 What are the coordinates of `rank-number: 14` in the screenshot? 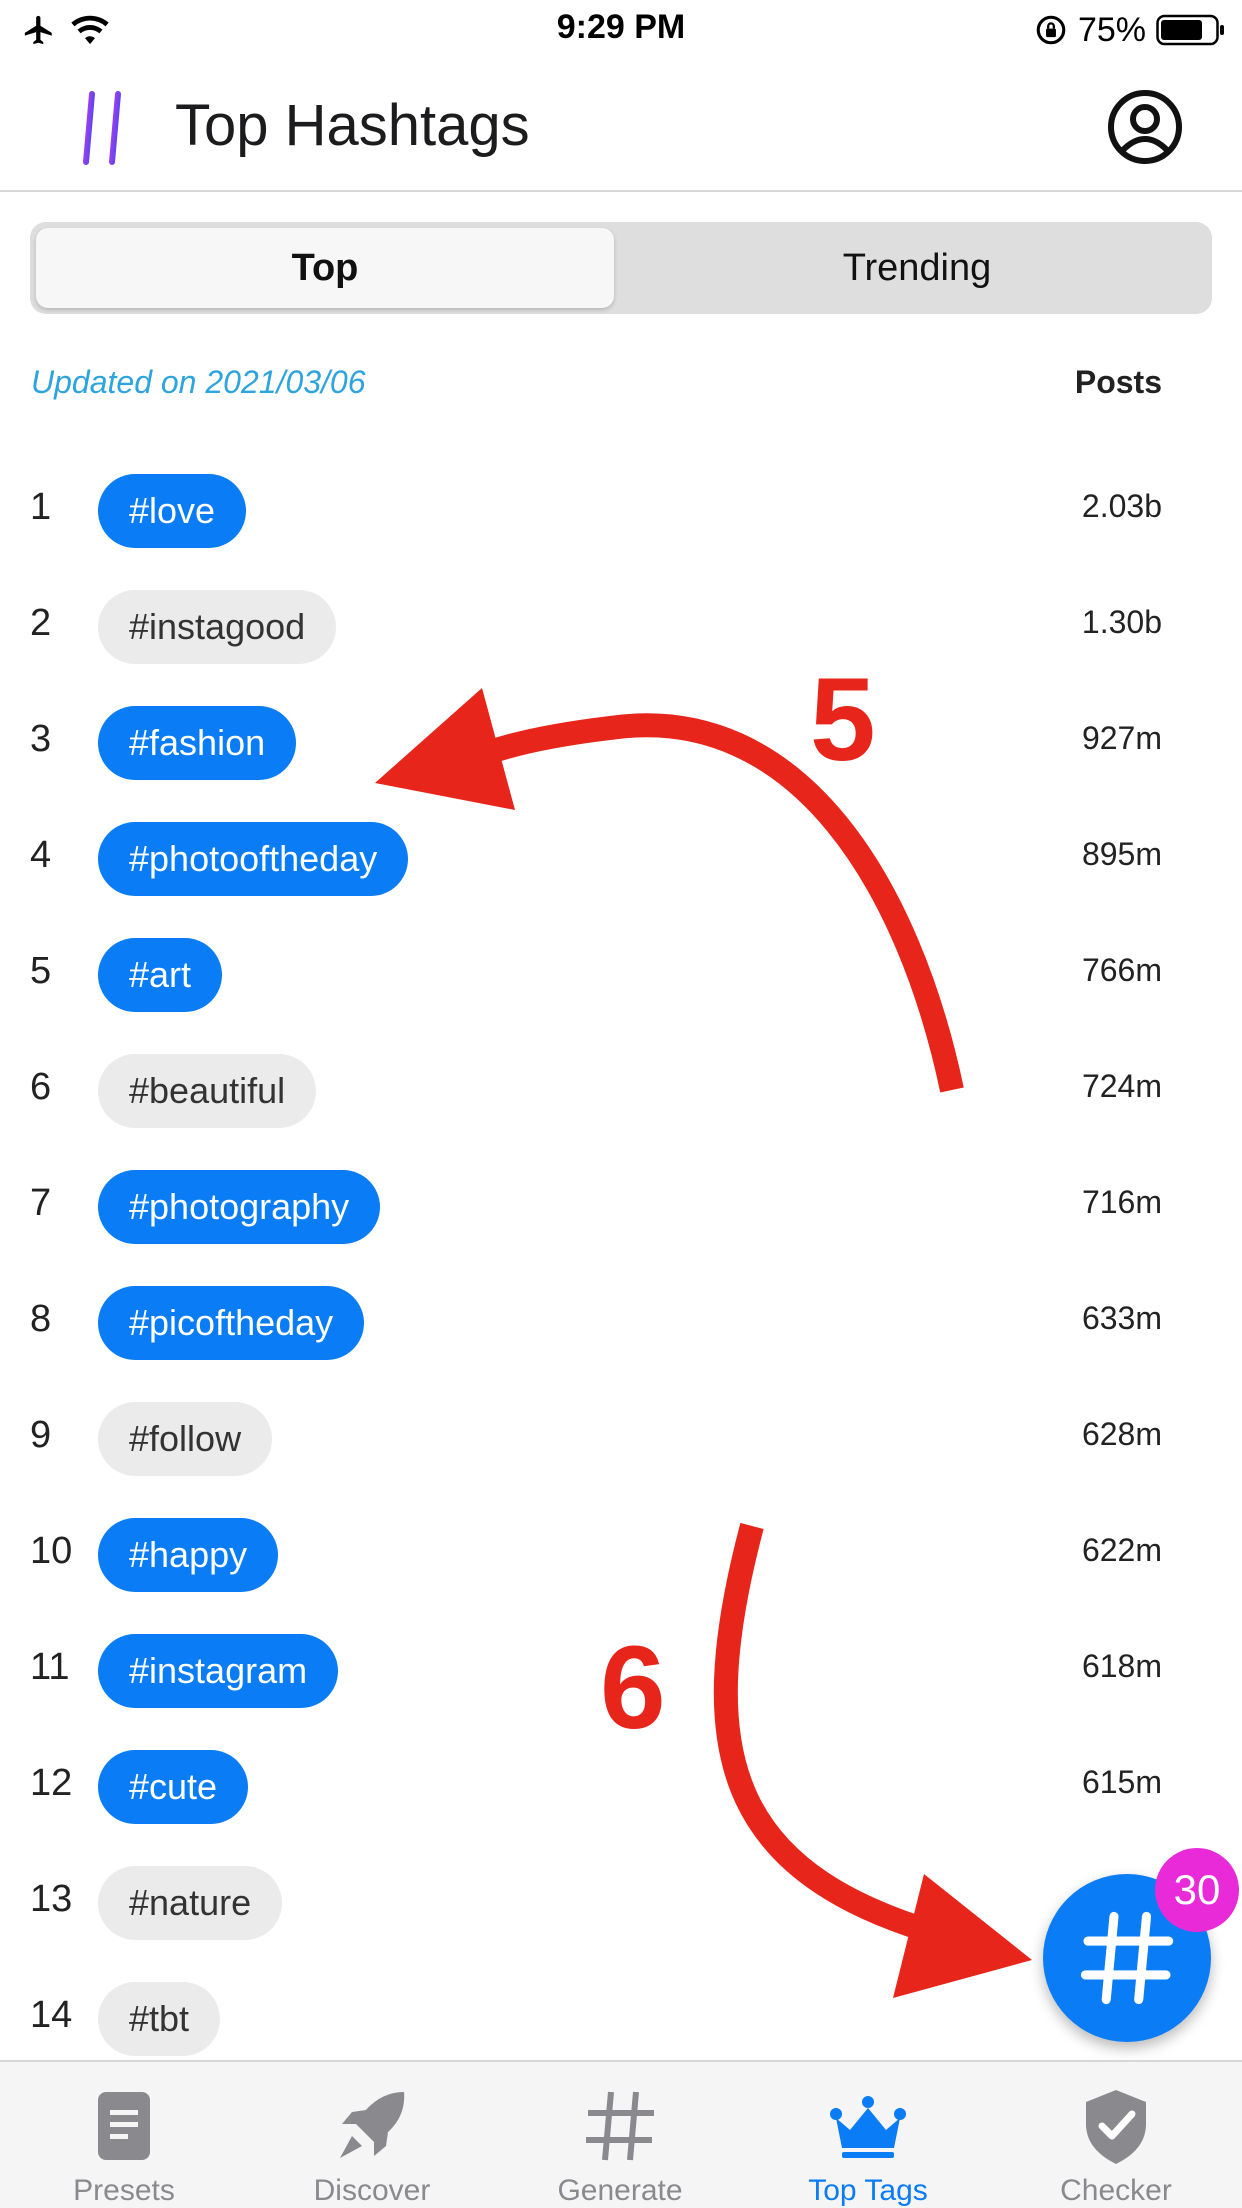 It's located at (51, 2015).